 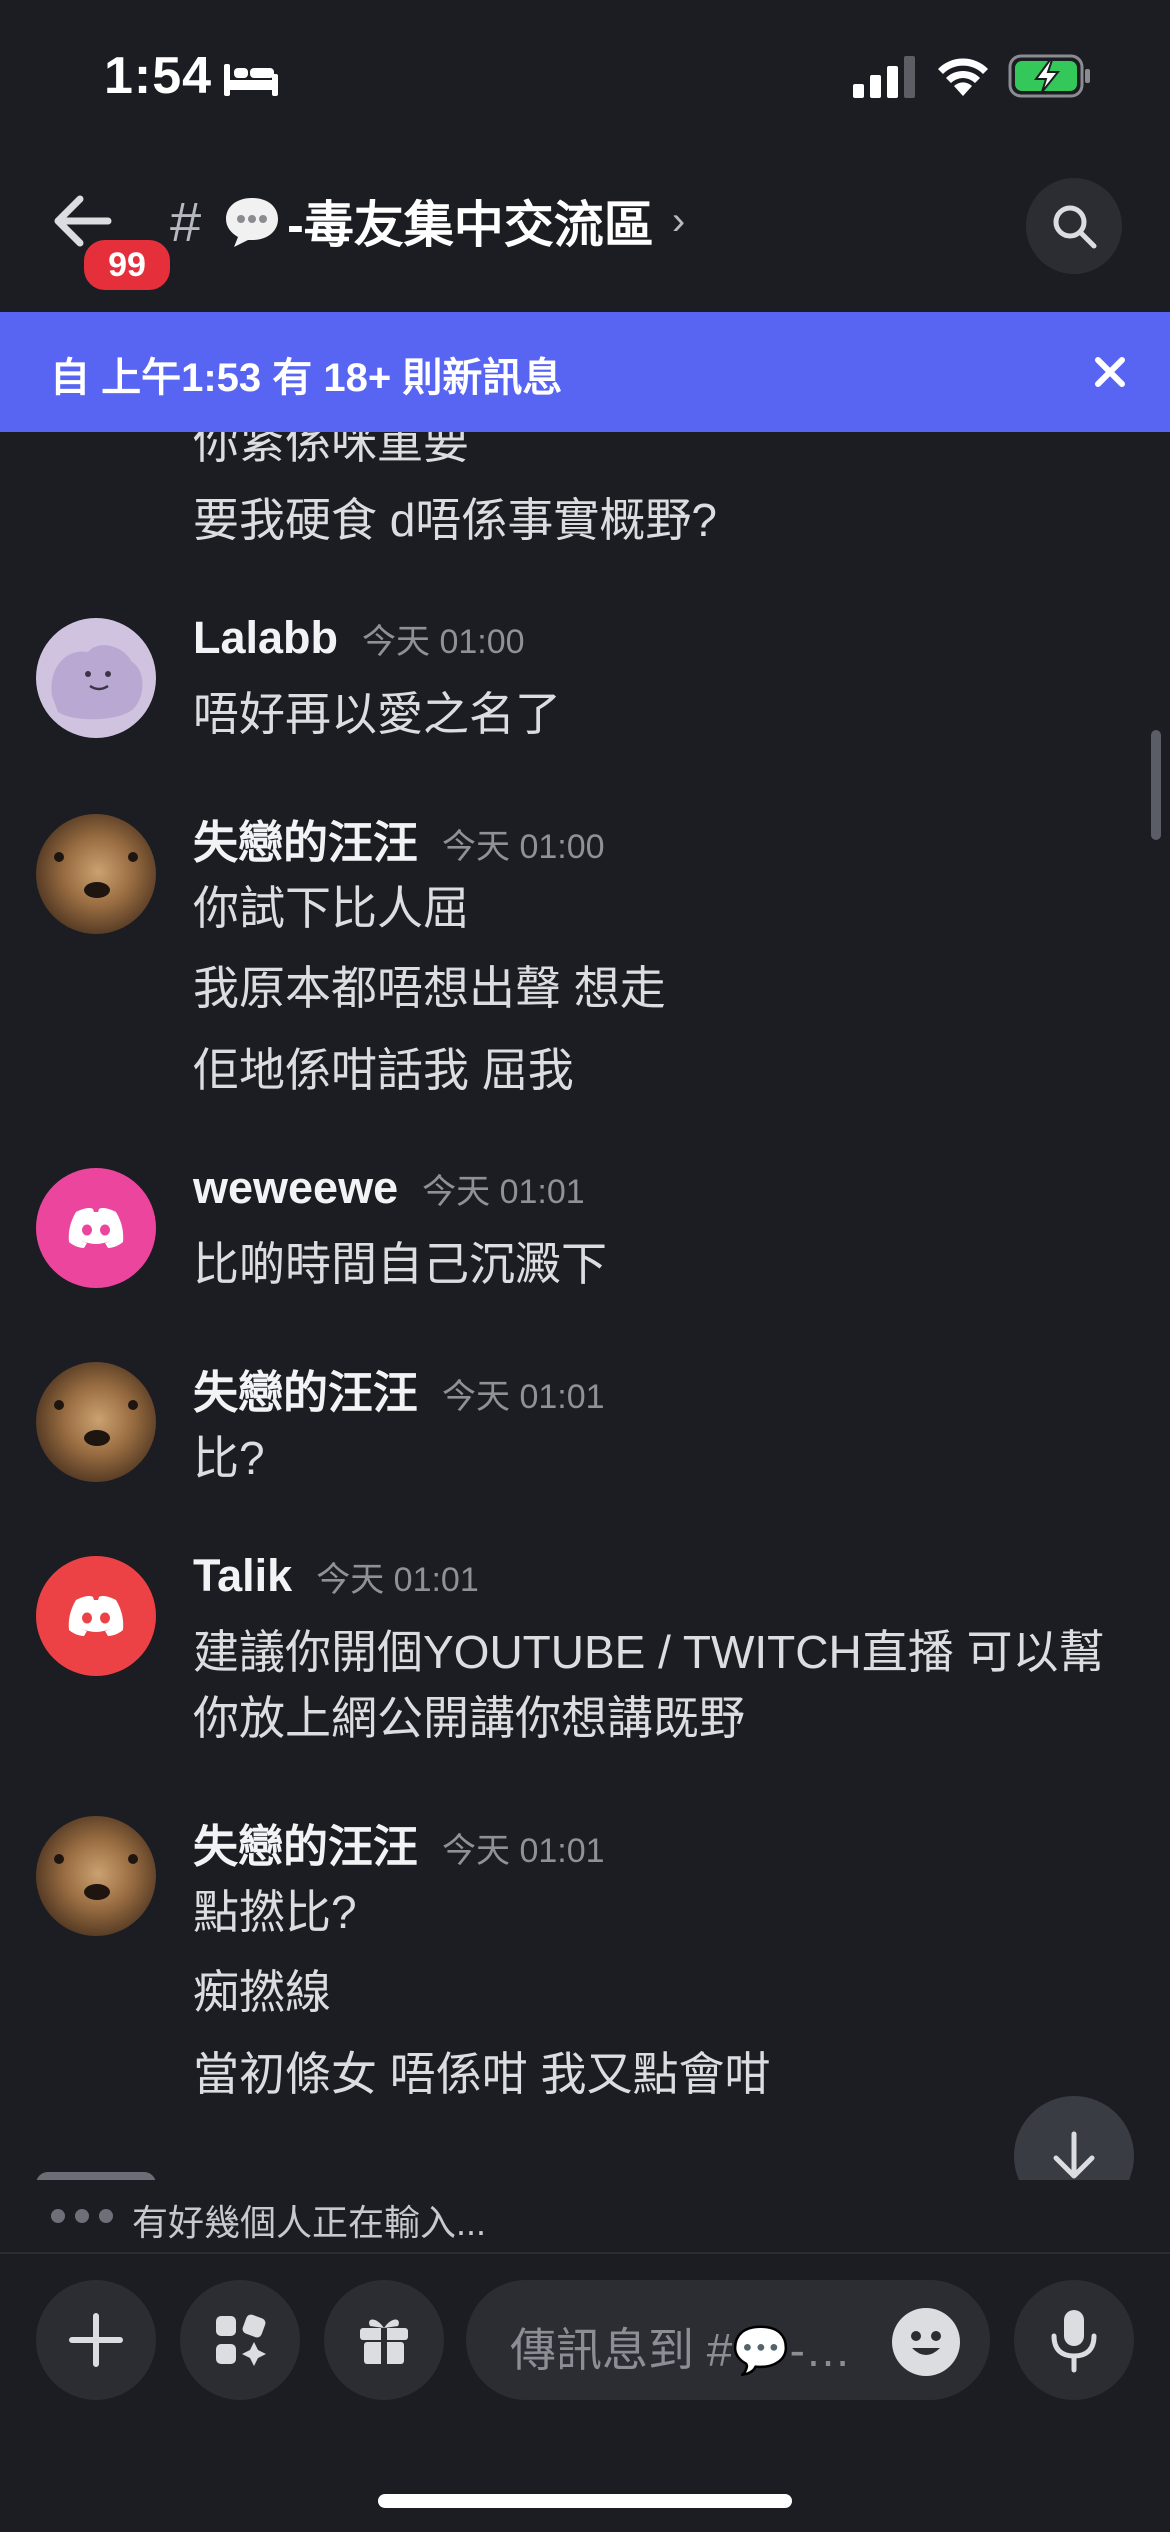 I want to click on search-button, so click(x=1074, y=226).